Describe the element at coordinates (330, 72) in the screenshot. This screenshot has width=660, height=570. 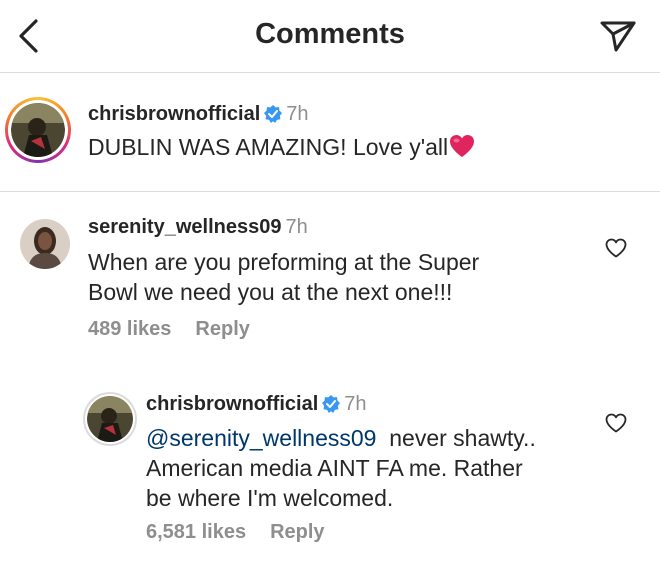
I see `header-divider` at that location.